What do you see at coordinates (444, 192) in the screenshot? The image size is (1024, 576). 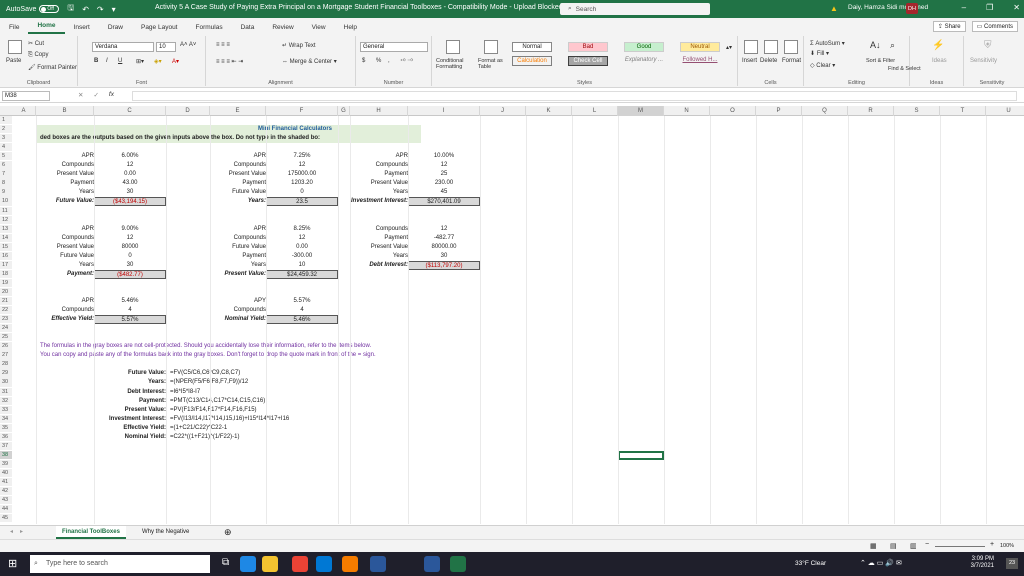 I see `input-value: 45` at bounding box center [444, 192].